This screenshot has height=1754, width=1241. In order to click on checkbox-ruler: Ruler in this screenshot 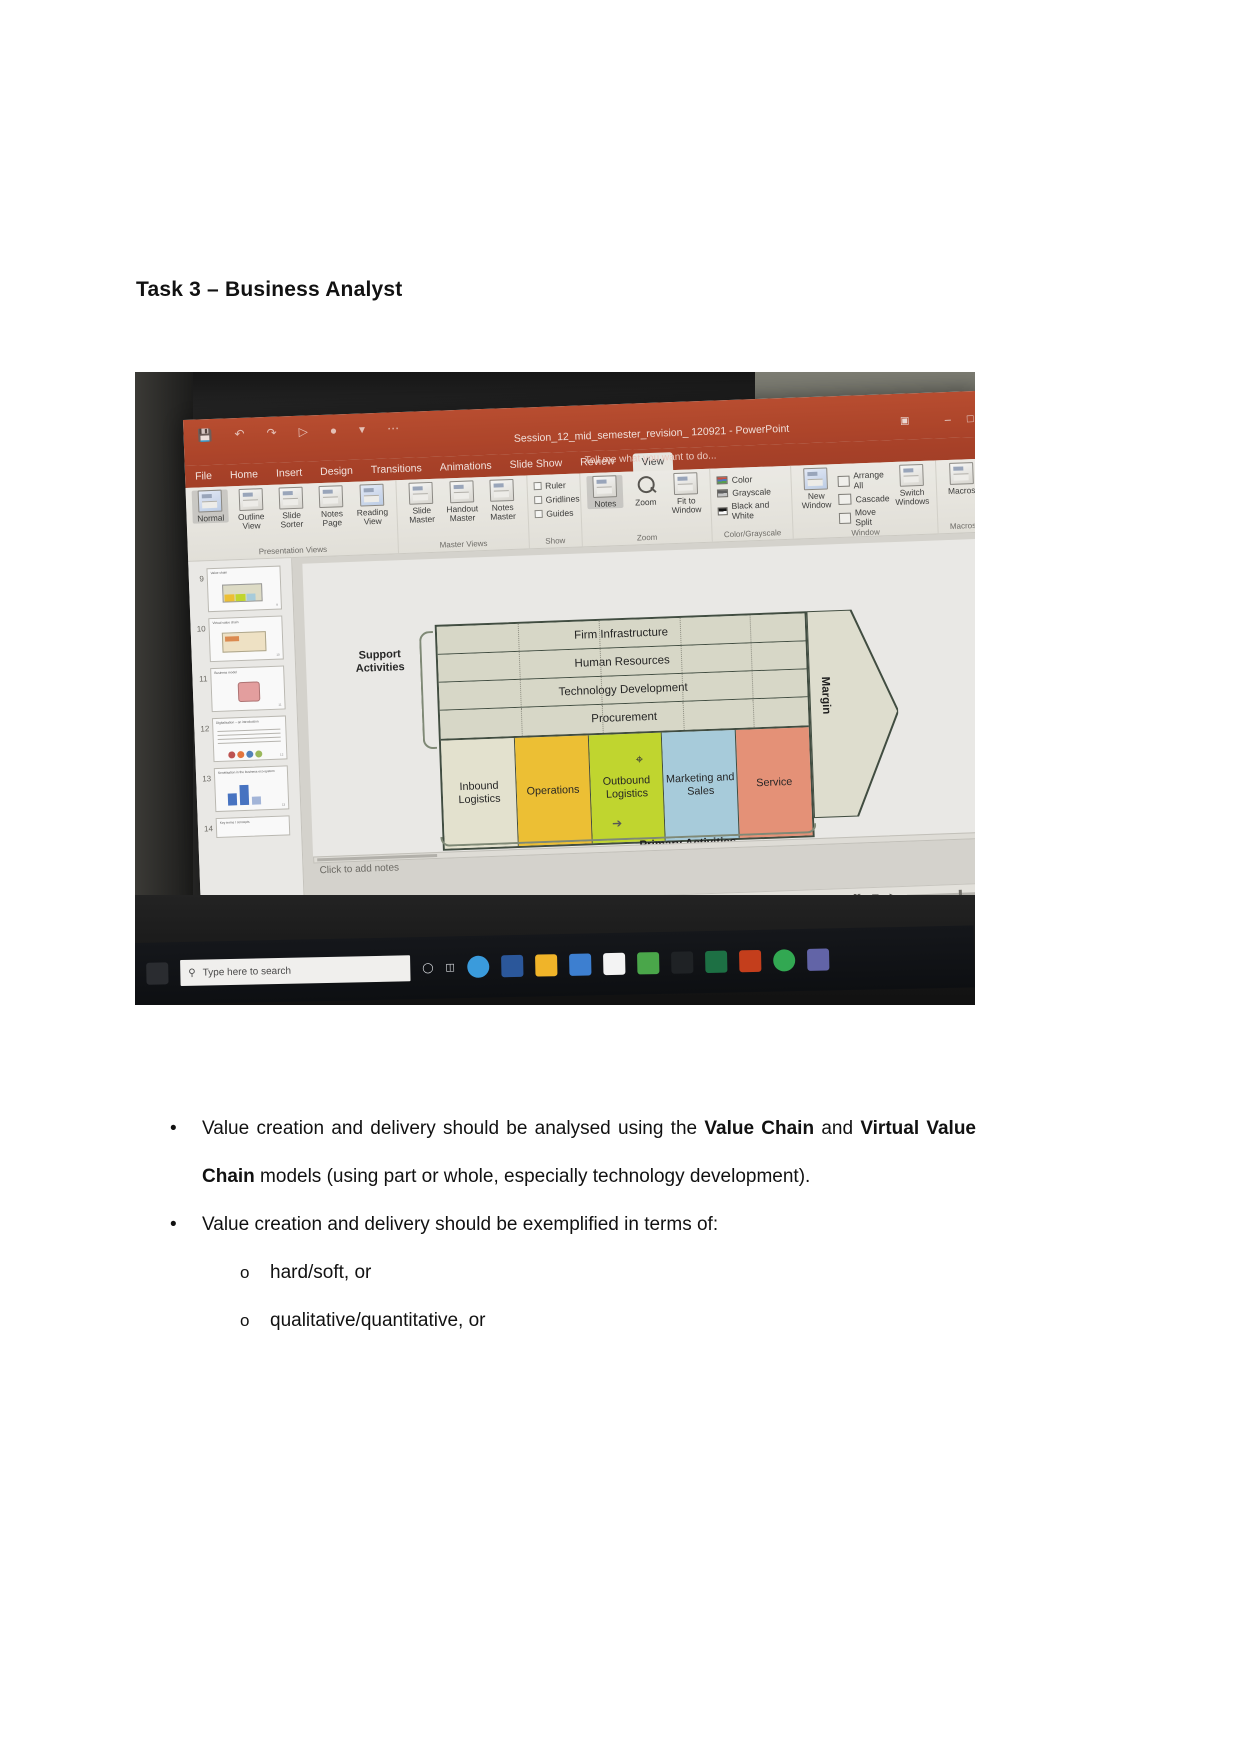, I will do `click(556, 486)`.